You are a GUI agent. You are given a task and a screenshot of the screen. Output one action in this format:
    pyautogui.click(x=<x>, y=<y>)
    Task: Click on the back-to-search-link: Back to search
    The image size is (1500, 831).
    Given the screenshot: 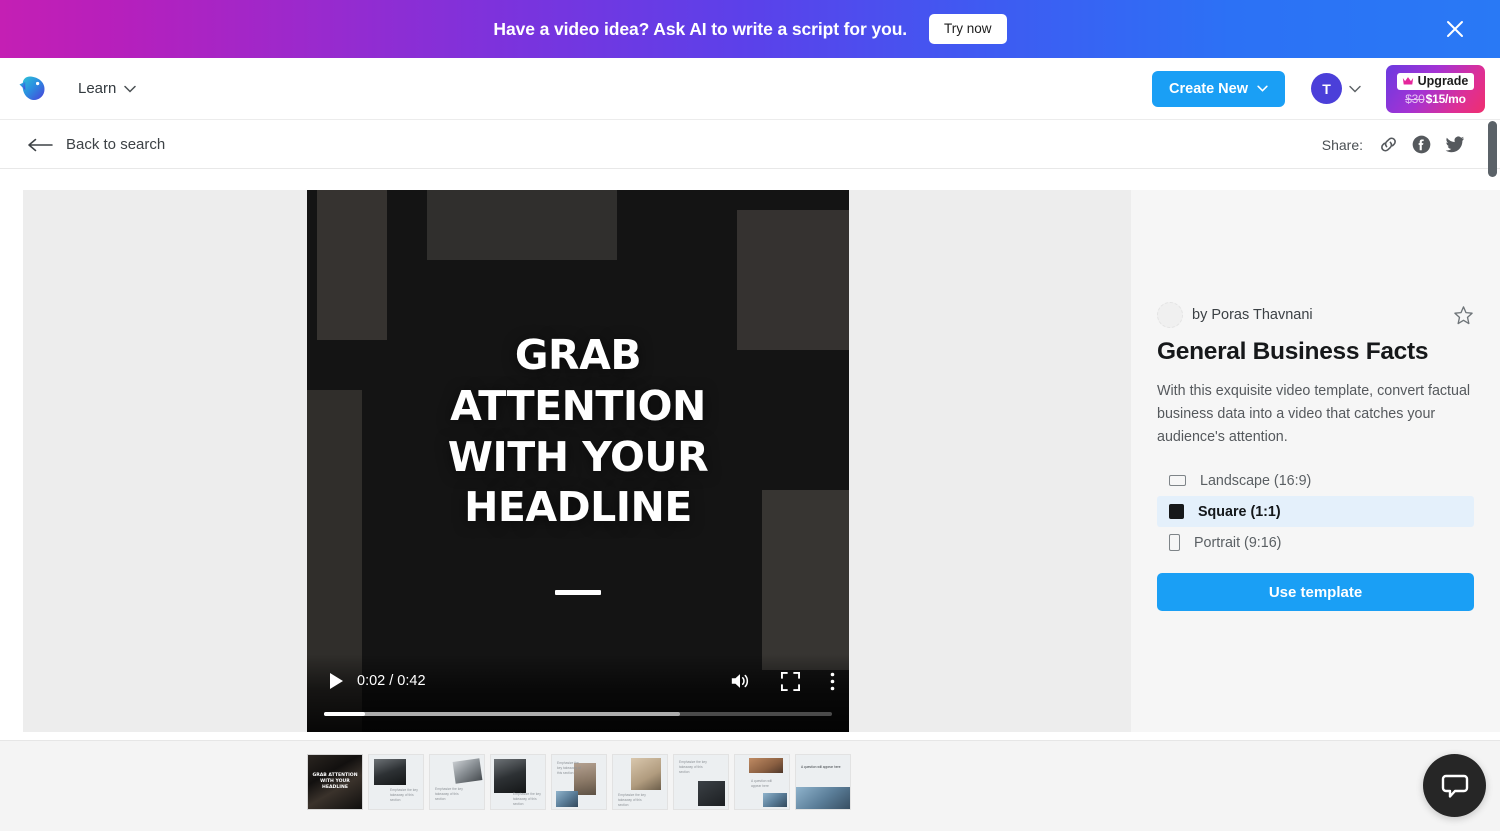 What is the action you would take?
    pyautogui.click(x=96, y=144)
    